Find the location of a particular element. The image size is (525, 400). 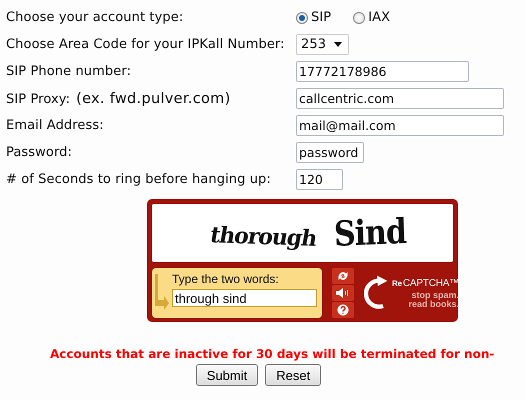

field-hint: (ex. fwd.pulver.com) is located at coordinates (153, 98).